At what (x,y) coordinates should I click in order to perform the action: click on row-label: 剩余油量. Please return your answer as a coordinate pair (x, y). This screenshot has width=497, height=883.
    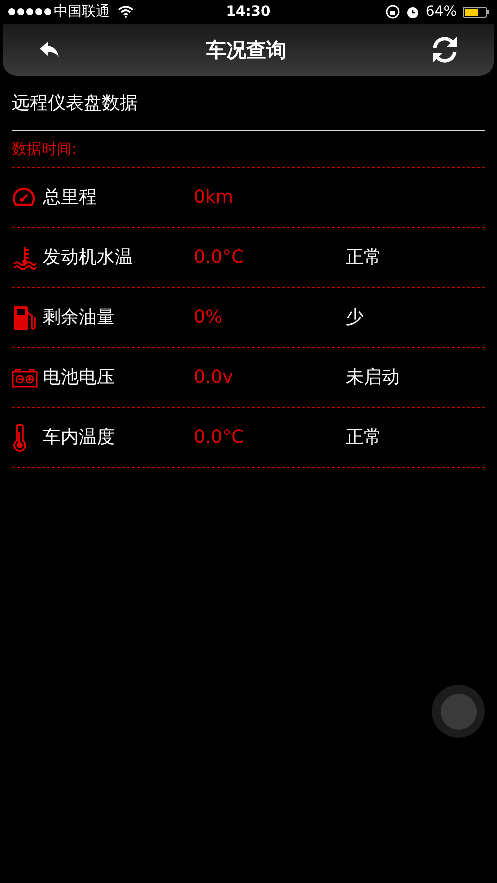
    Looking at the image, I should click on (79, 318).